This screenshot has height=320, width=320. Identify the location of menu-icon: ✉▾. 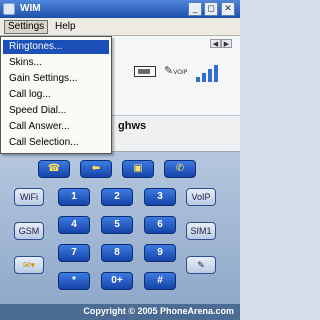
(29, 266).